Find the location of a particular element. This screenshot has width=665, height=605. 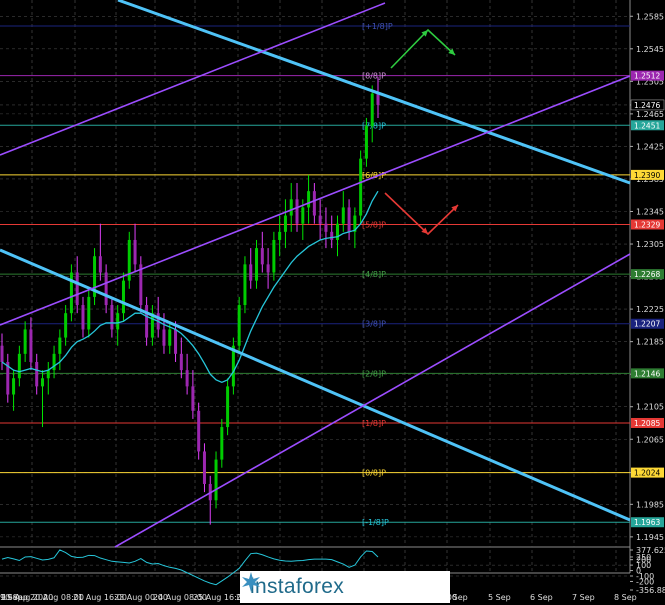

time-tick-label: 5 Sep is located at coordinates (499, 597).